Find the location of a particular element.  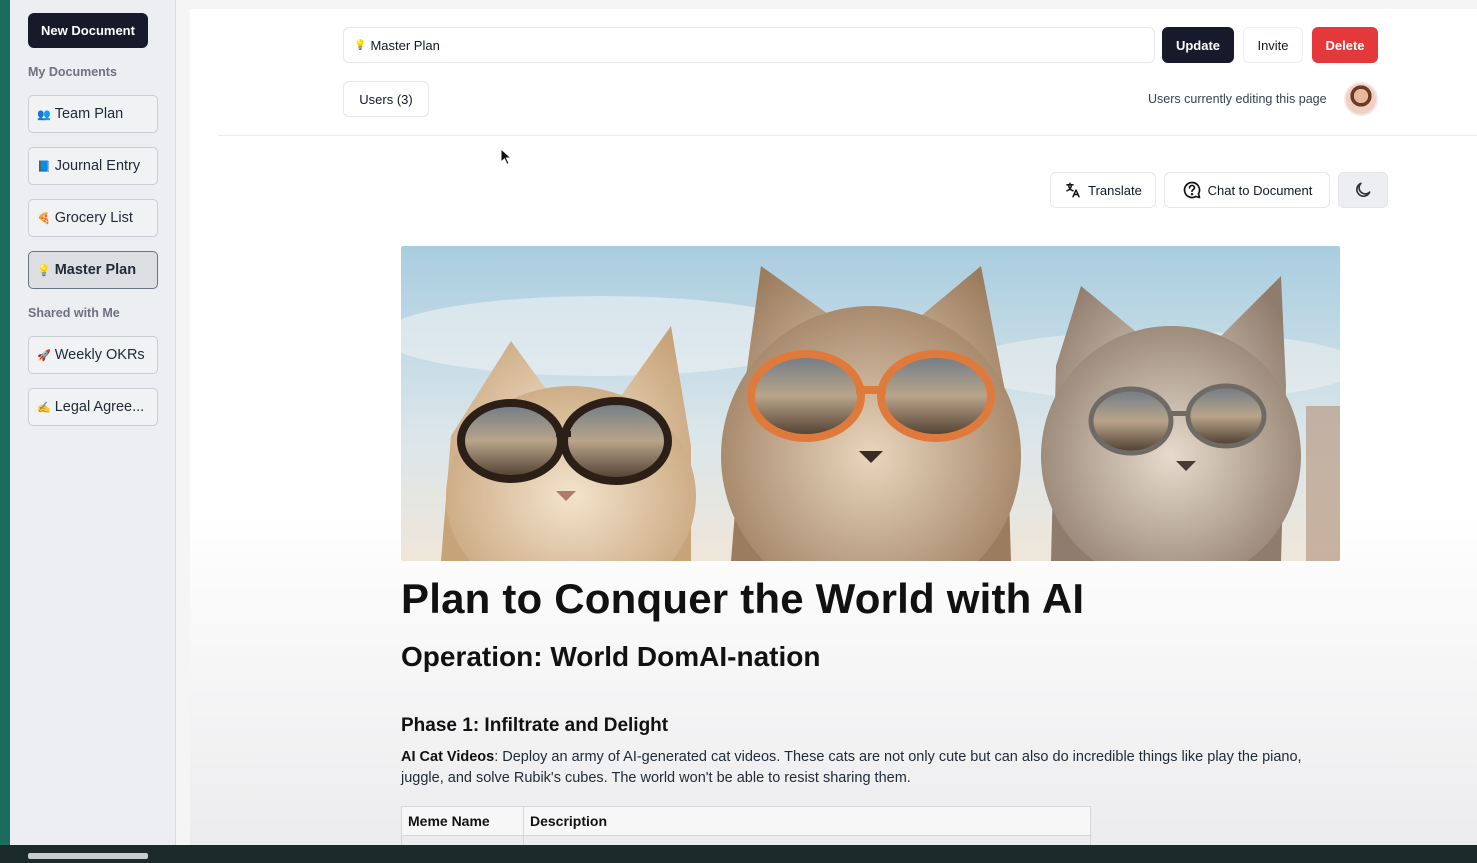

sidebar-item-label: Master Plan is located at coordinates (95, 270).